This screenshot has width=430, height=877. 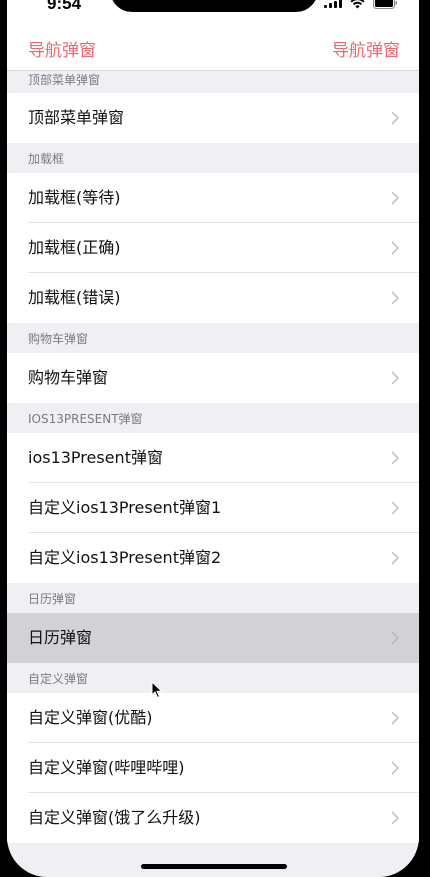 What do you see at coordinates (213, 248) in the screenshot?
I see `list-row-loading-success: 加载框(正确)` at bounding box center [213, 248].